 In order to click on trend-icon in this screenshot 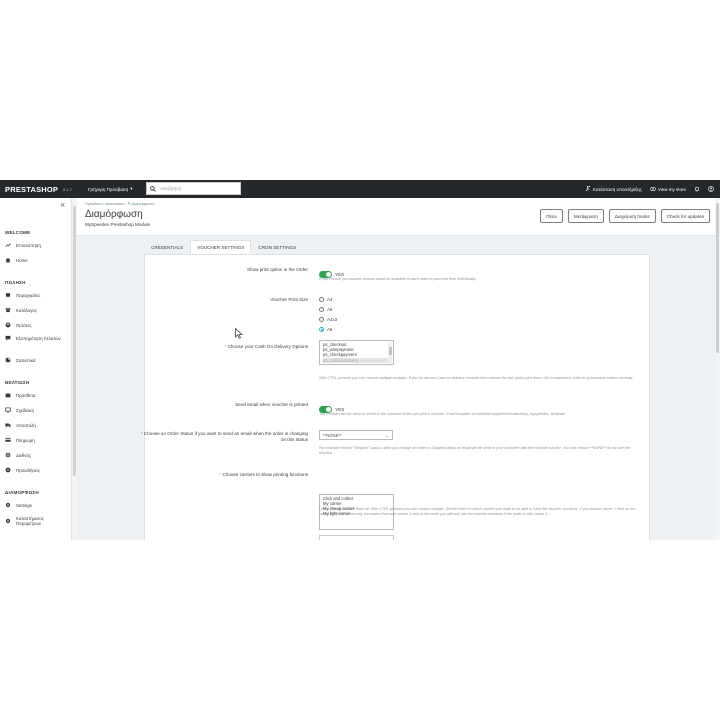, I will do `click(8, 245)`.